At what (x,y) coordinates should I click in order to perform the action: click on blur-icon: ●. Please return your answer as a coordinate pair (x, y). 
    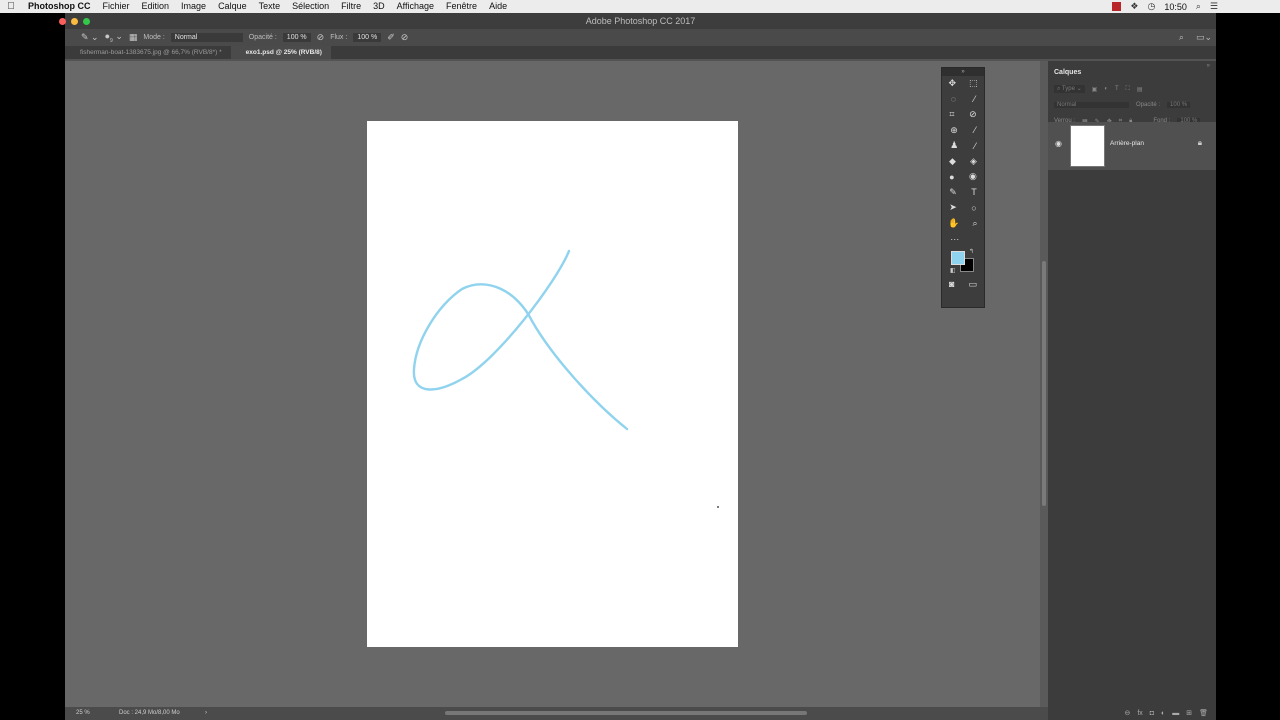
    Looking at the image, I should click on (951, 177).